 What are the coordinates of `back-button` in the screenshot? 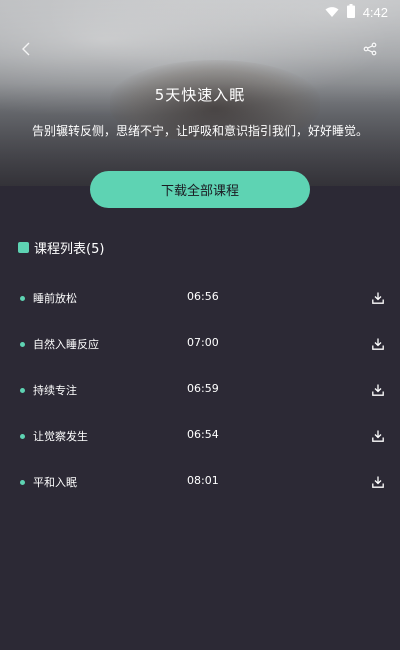 It's located at (26, 50).